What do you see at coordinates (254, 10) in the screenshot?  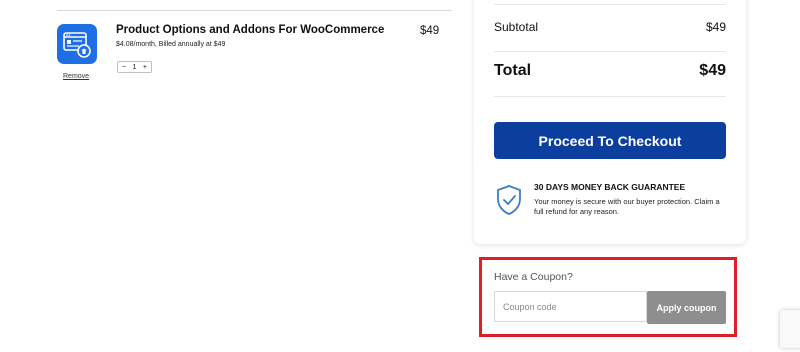 I see `cart-divider` at bounding box center [254, 10].